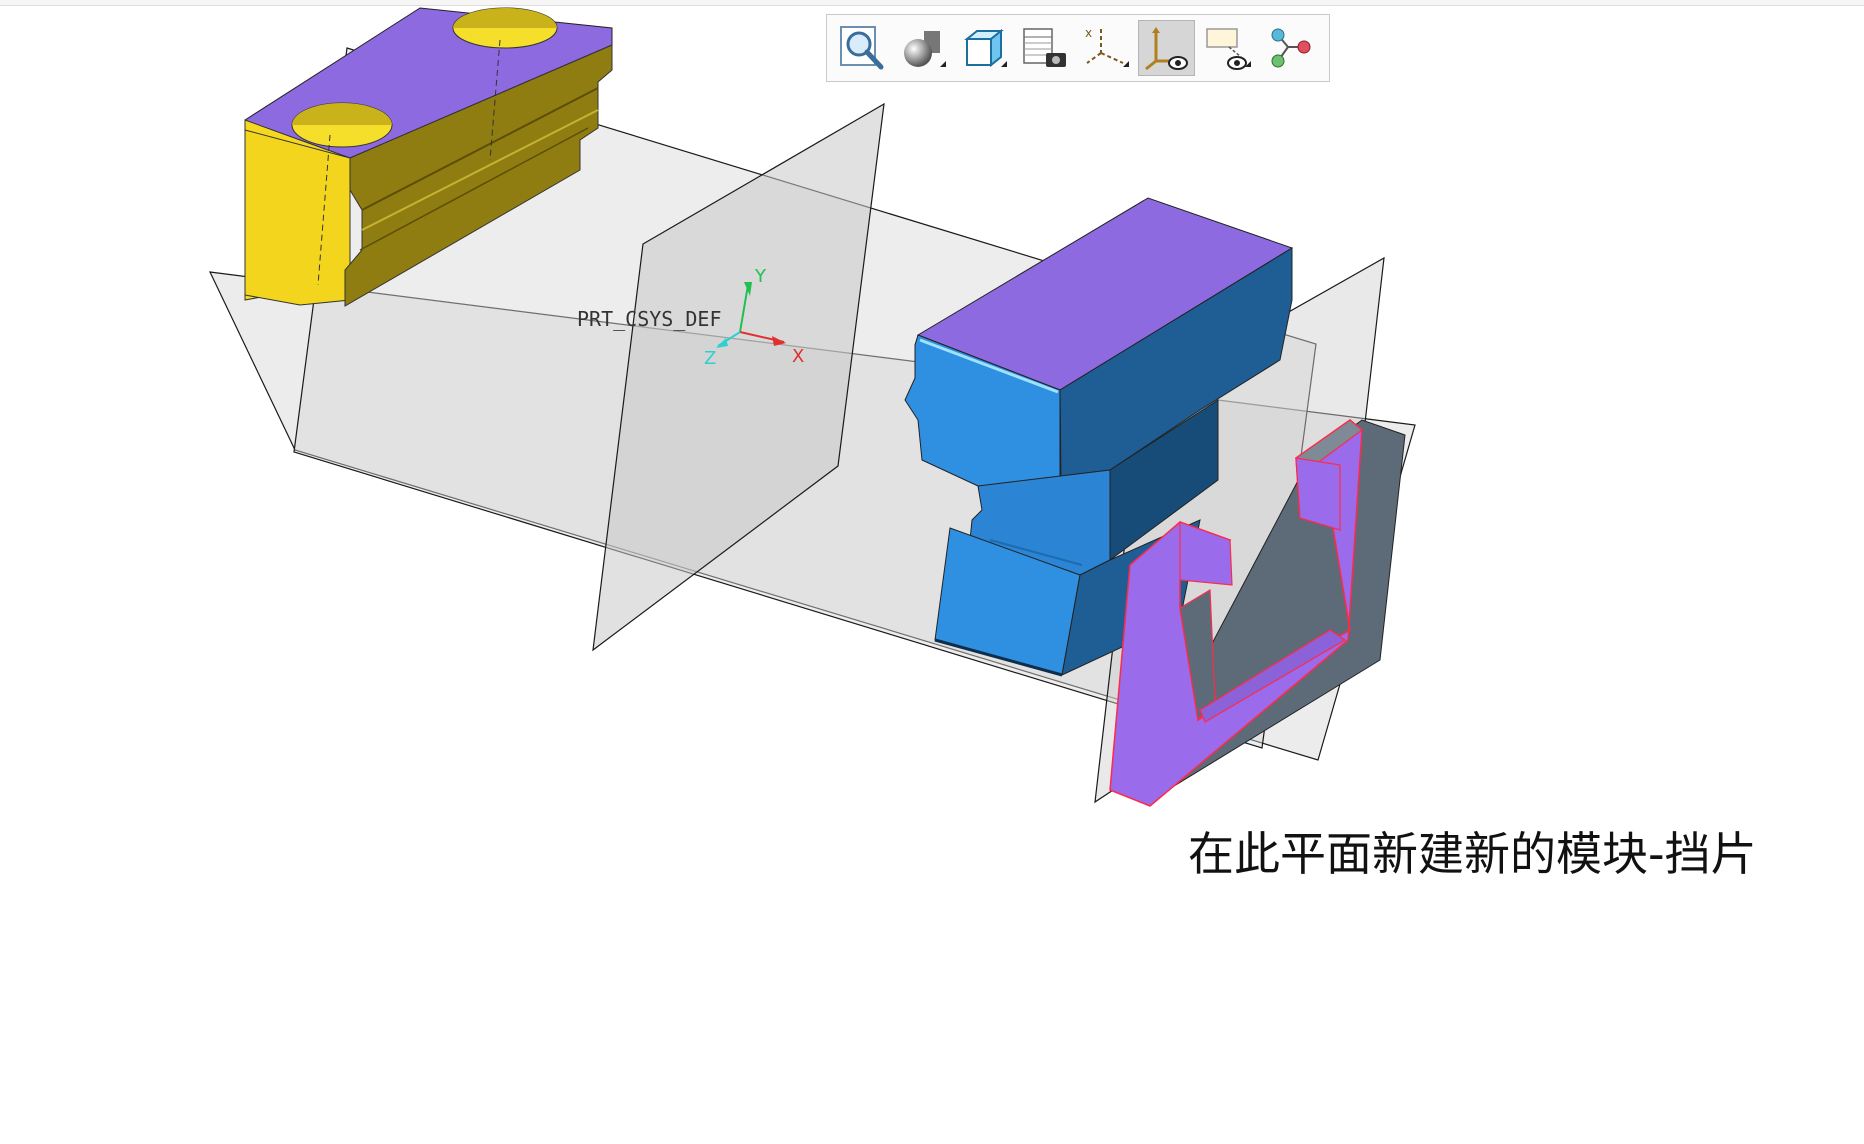 This screenshot has width=1864, height=1144. I want to click on datum-filter-icon: x, so click(1107, 46).